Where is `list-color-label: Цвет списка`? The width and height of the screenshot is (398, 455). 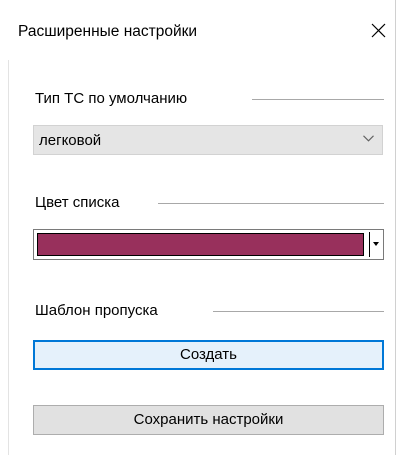 list-color-label: Цвет списка is located at coordinates (77, 202).